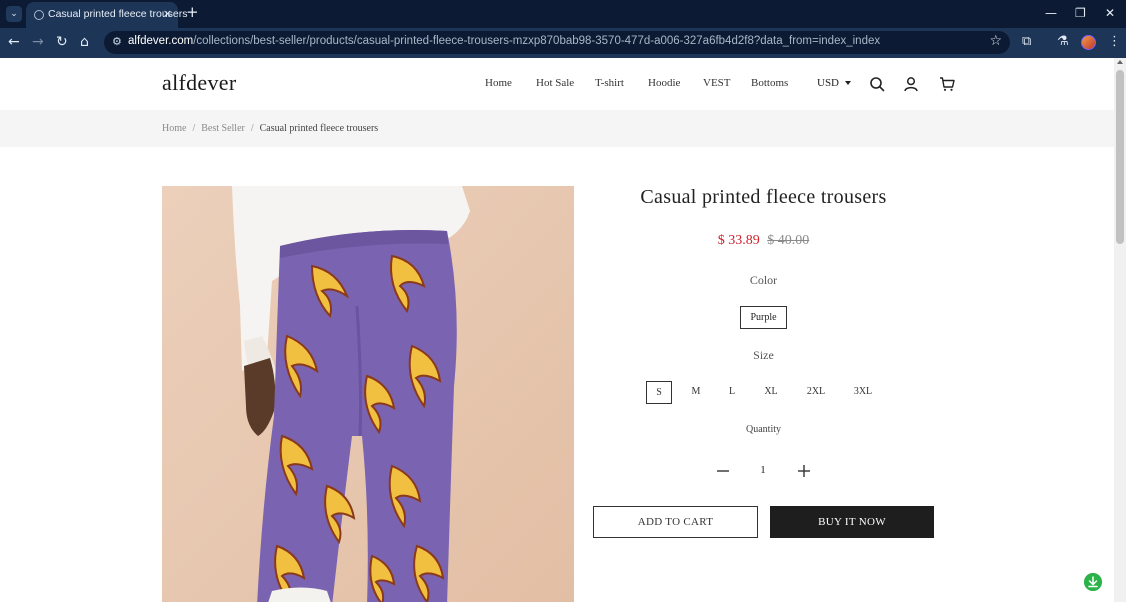 The width and height of the screenshot is (1126, 602). Describe the element at coordinates (1120, 62) in the screenshot. I see `scroll-up-arrow-icon` at that location.